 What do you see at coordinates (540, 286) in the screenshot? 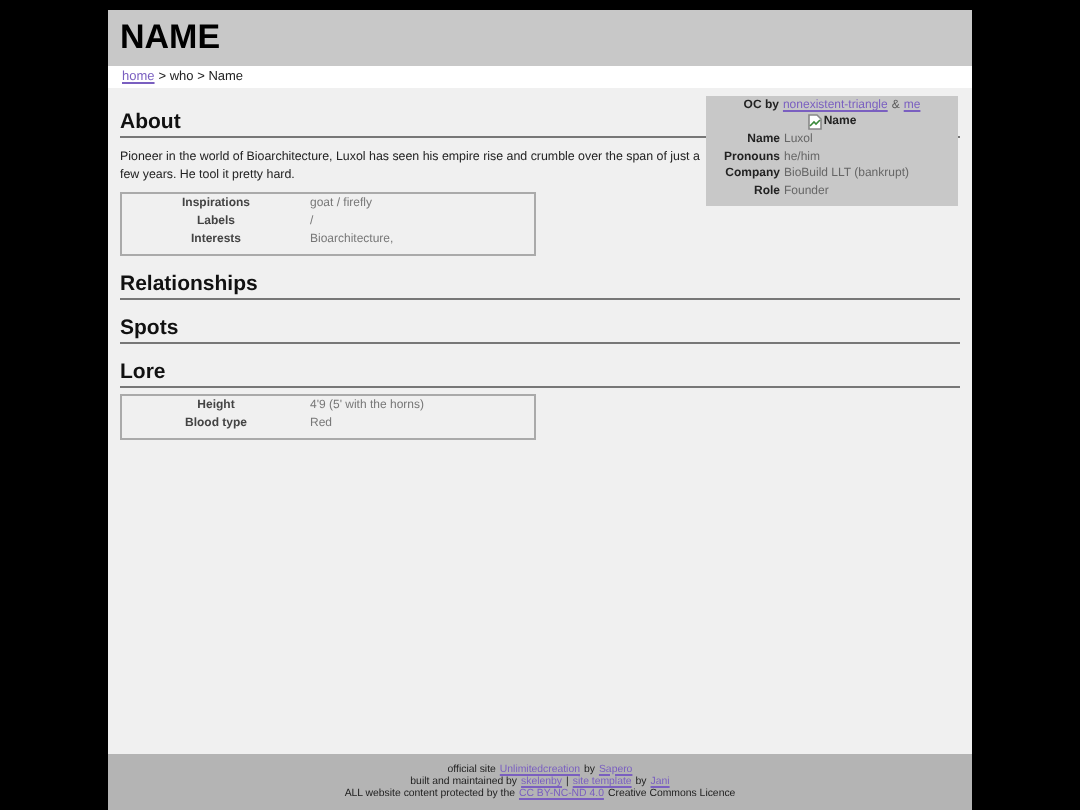
I see `section-heading: Relationships` at bounding box center [540, 286].